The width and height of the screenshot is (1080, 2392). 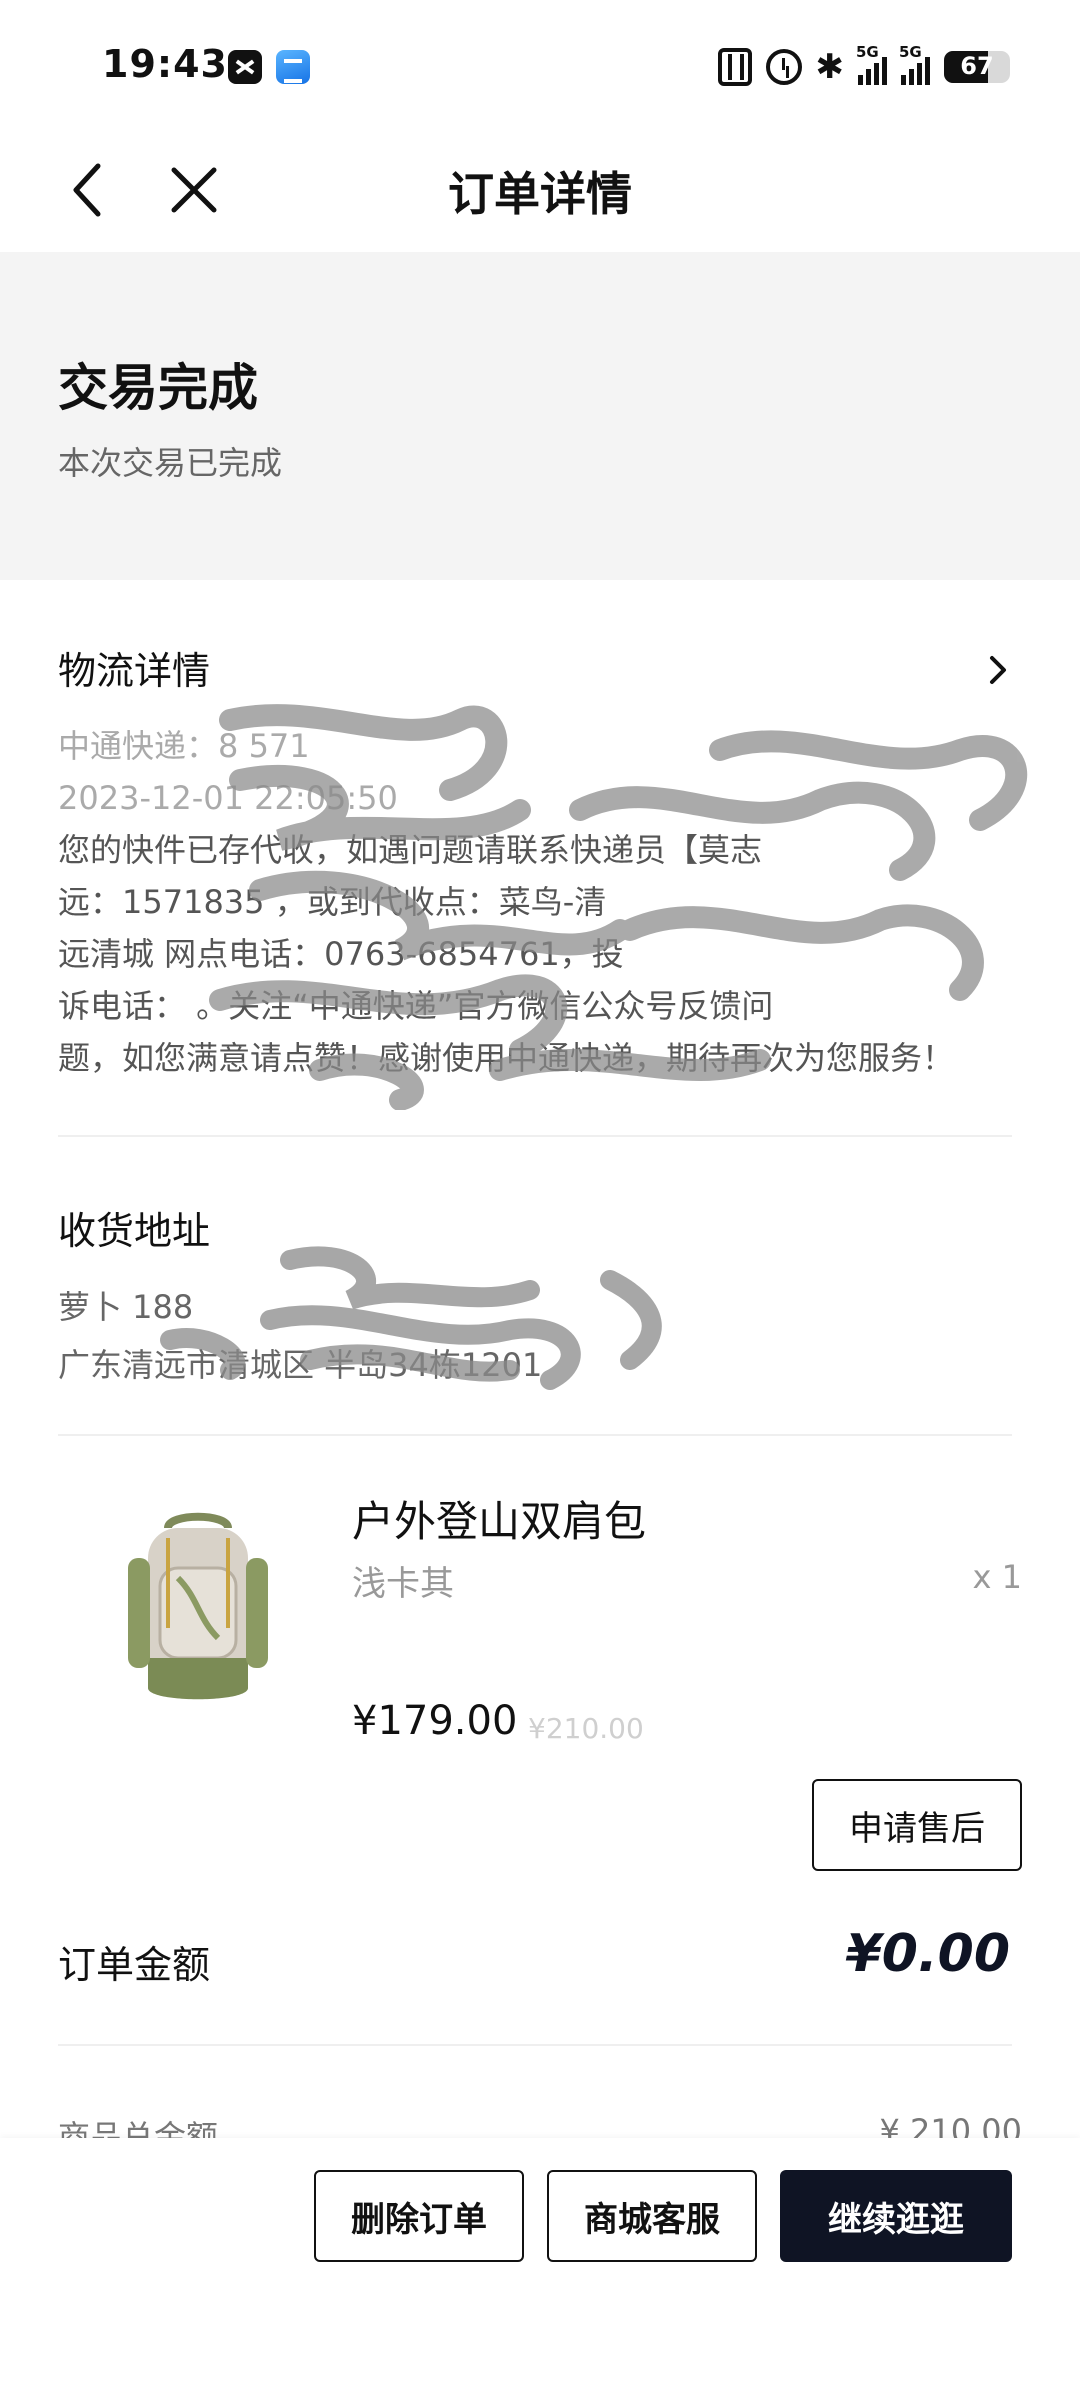 I want to click on order-status-title: 交易完成, so click(x=158, y=388).